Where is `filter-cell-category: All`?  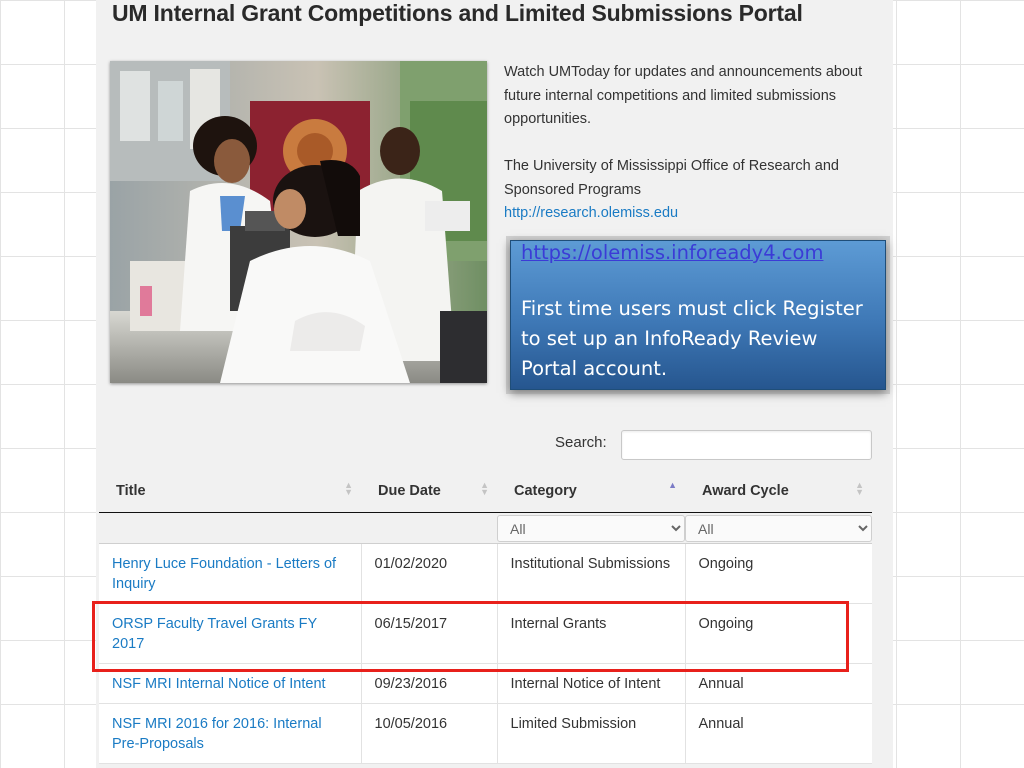 filter-cell-category: All is located at coordinates (591, 528).